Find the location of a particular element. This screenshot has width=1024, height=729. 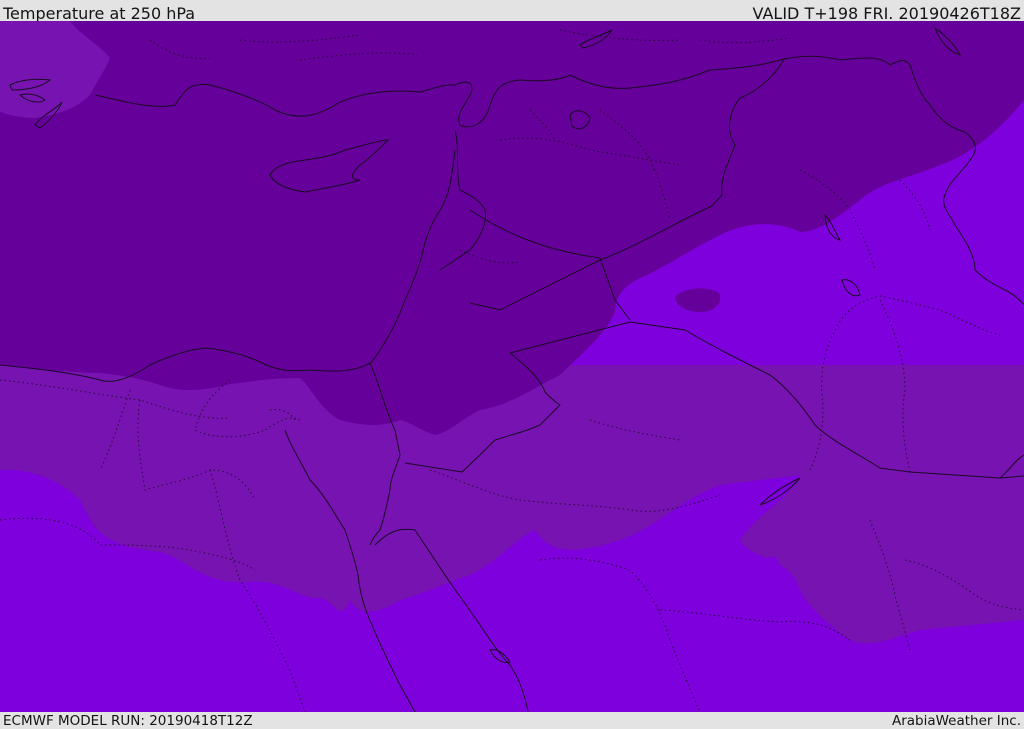

model-run: ECMWF MODEL RUN: 20190418T12Z is located at coordinates (128, 721).